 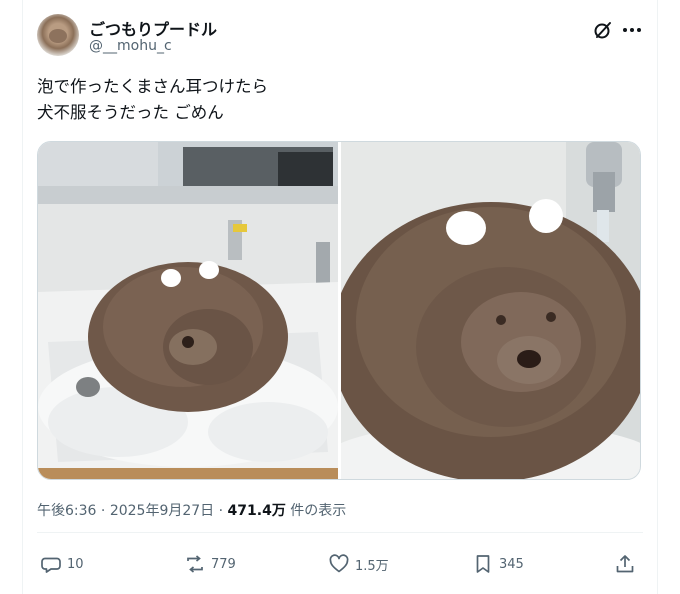 I want to click on reply-count: 10, so click(x=75, y=564).